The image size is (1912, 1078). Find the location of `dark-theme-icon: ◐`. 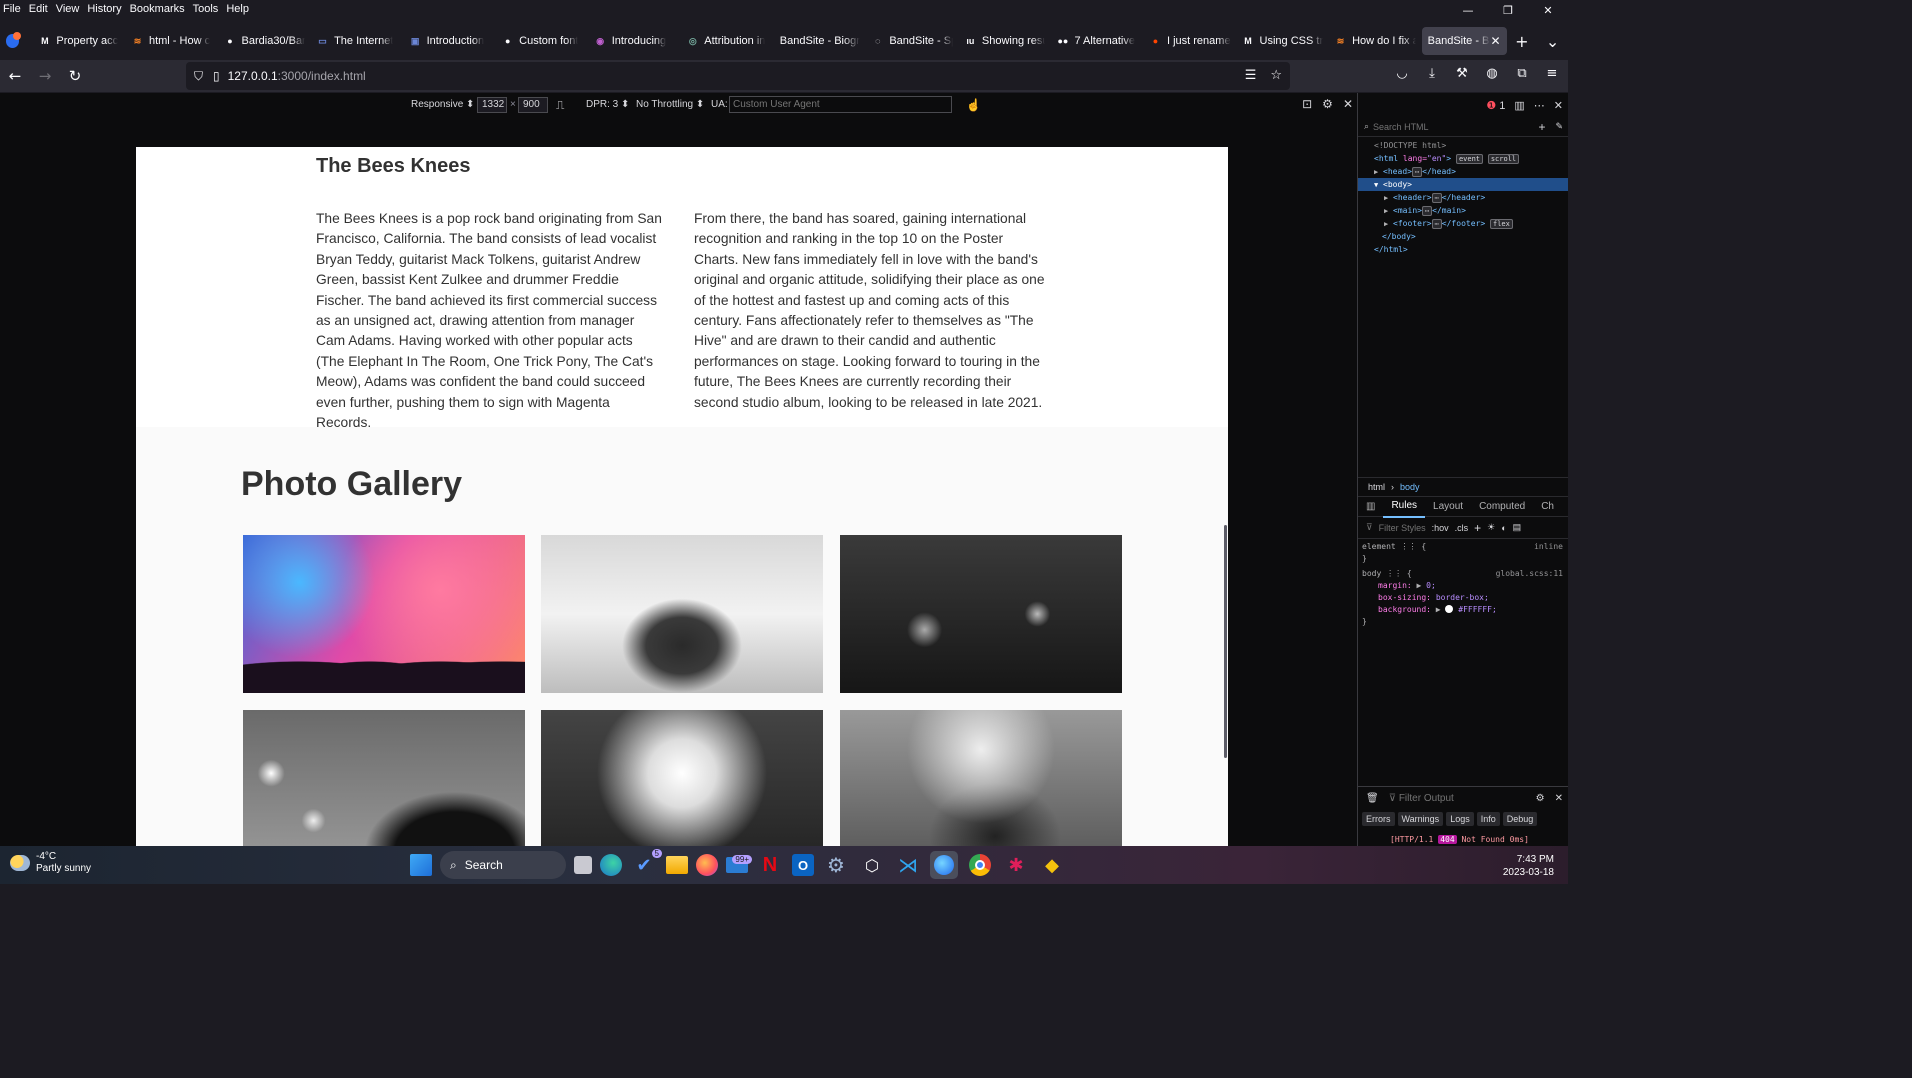

dark-theme-icon: ◐ is located at coordinates (1503, 528).